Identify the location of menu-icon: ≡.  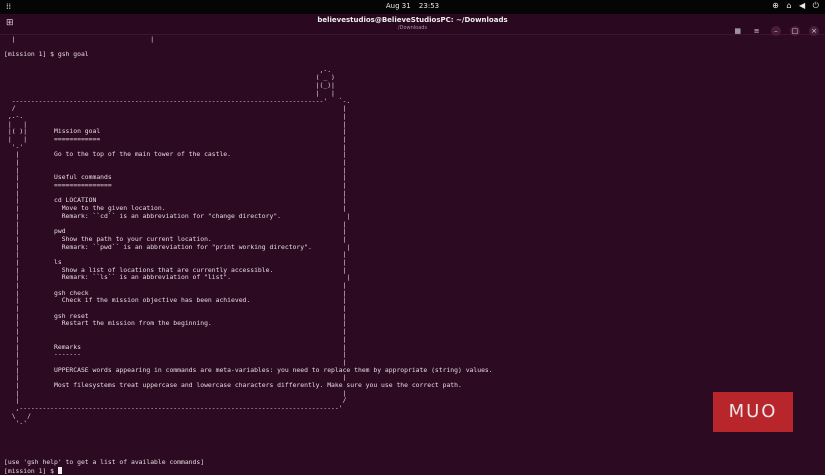
(757, 31).